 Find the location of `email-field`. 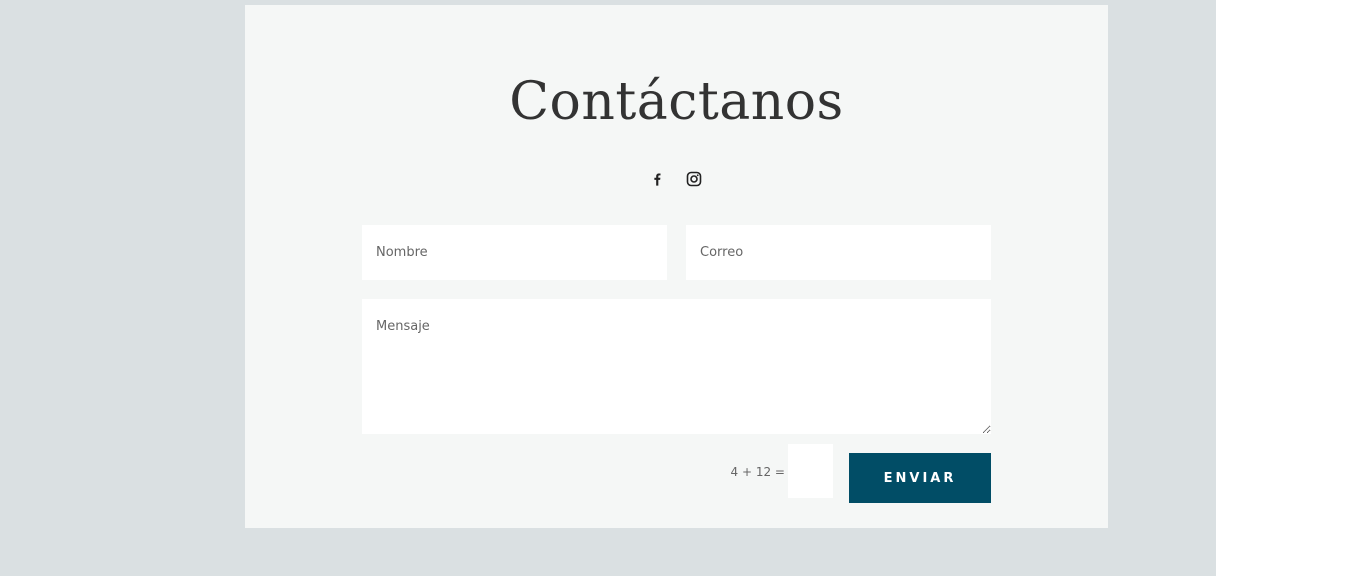

email-field is located at coordinates (838, 252).